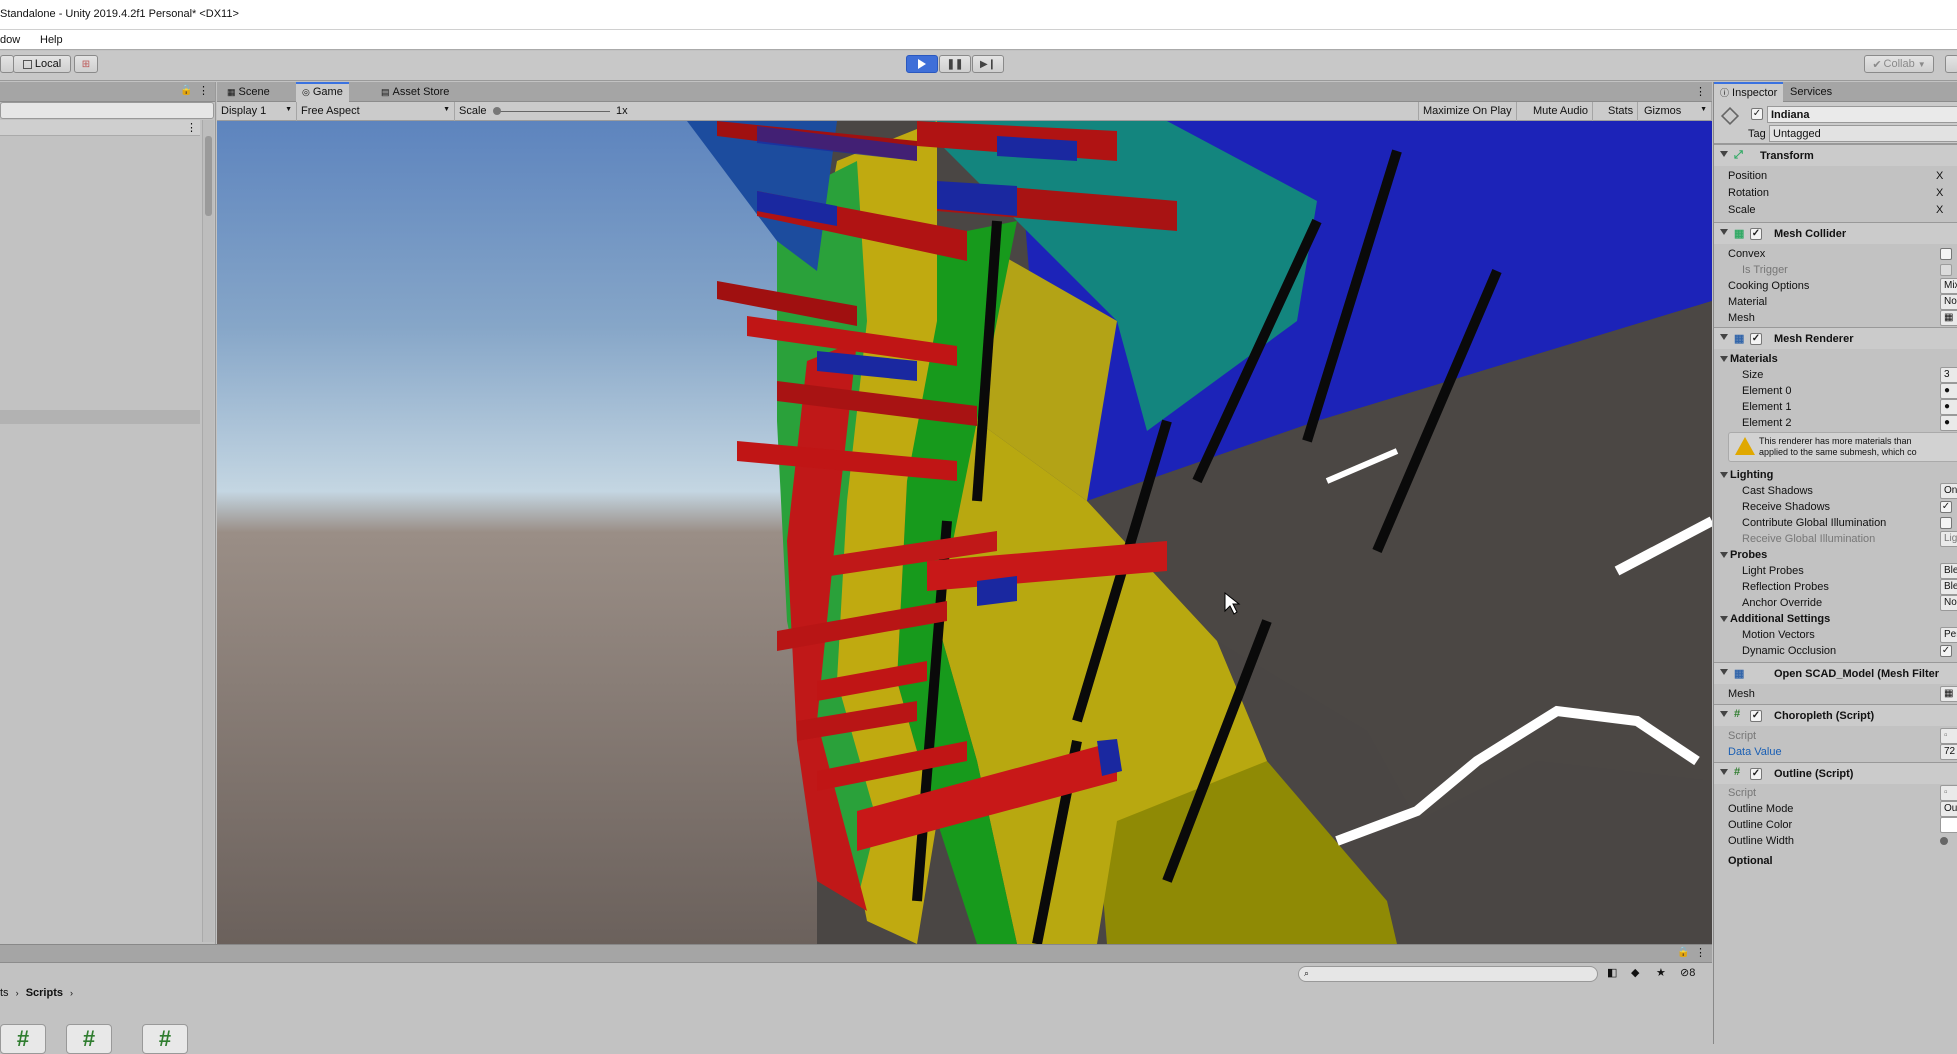 Image resolution: width=1957 pixels, height=1054 pixels. I want to click on tab-scene: ▦ Scene, so click(248, 92).